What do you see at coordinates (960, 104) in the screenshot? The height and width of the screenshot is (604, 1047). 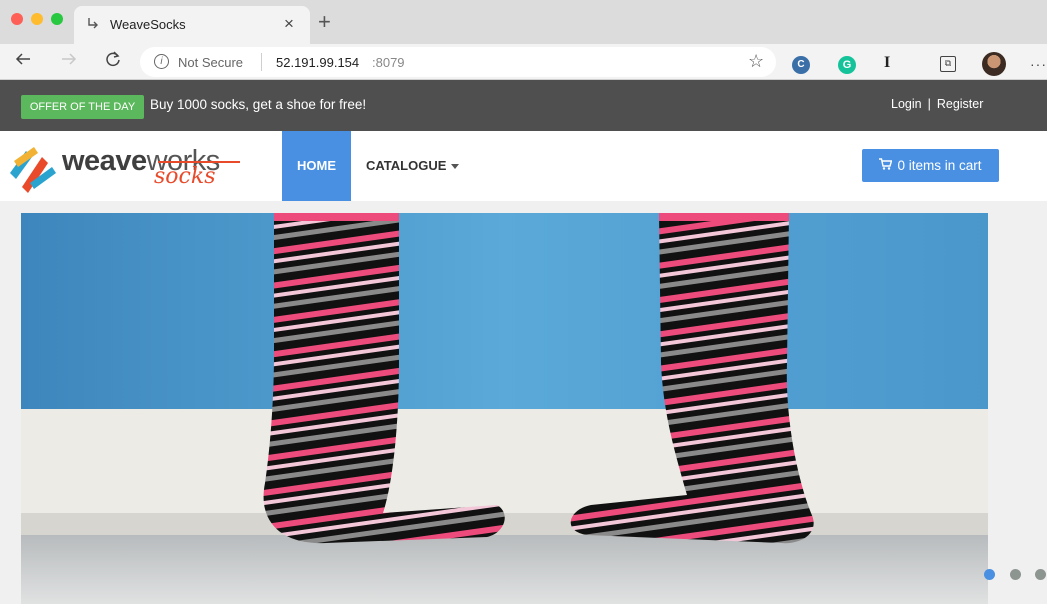 I see `register-link: Register` at bounding box center [960, 104].